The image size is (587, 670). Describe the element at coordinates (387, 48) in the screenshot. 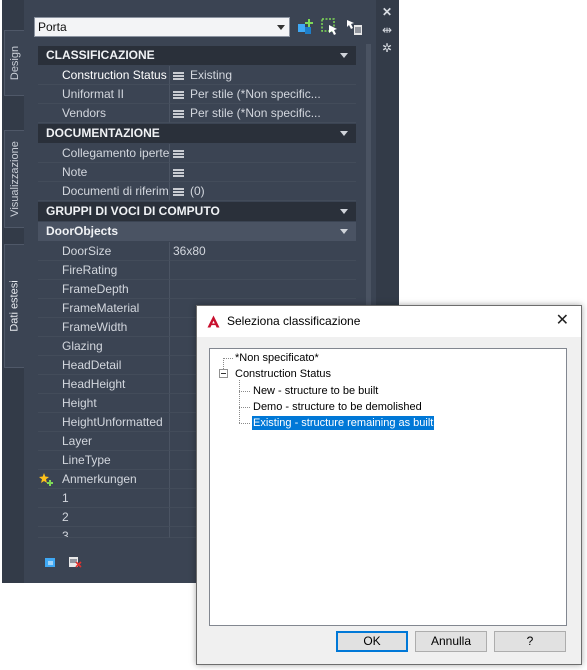

I see `properties-icon: ✲` at that location.